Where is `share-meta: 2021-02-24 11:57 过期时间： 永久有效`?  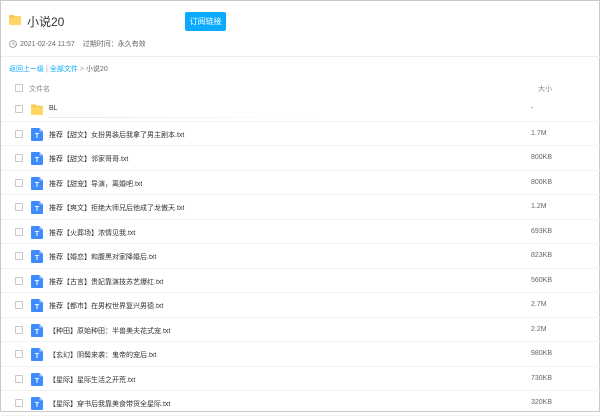 share-meta: 2021-02-24 11:57 过期时间： 永久有效 is located at coordinates (77, 44).